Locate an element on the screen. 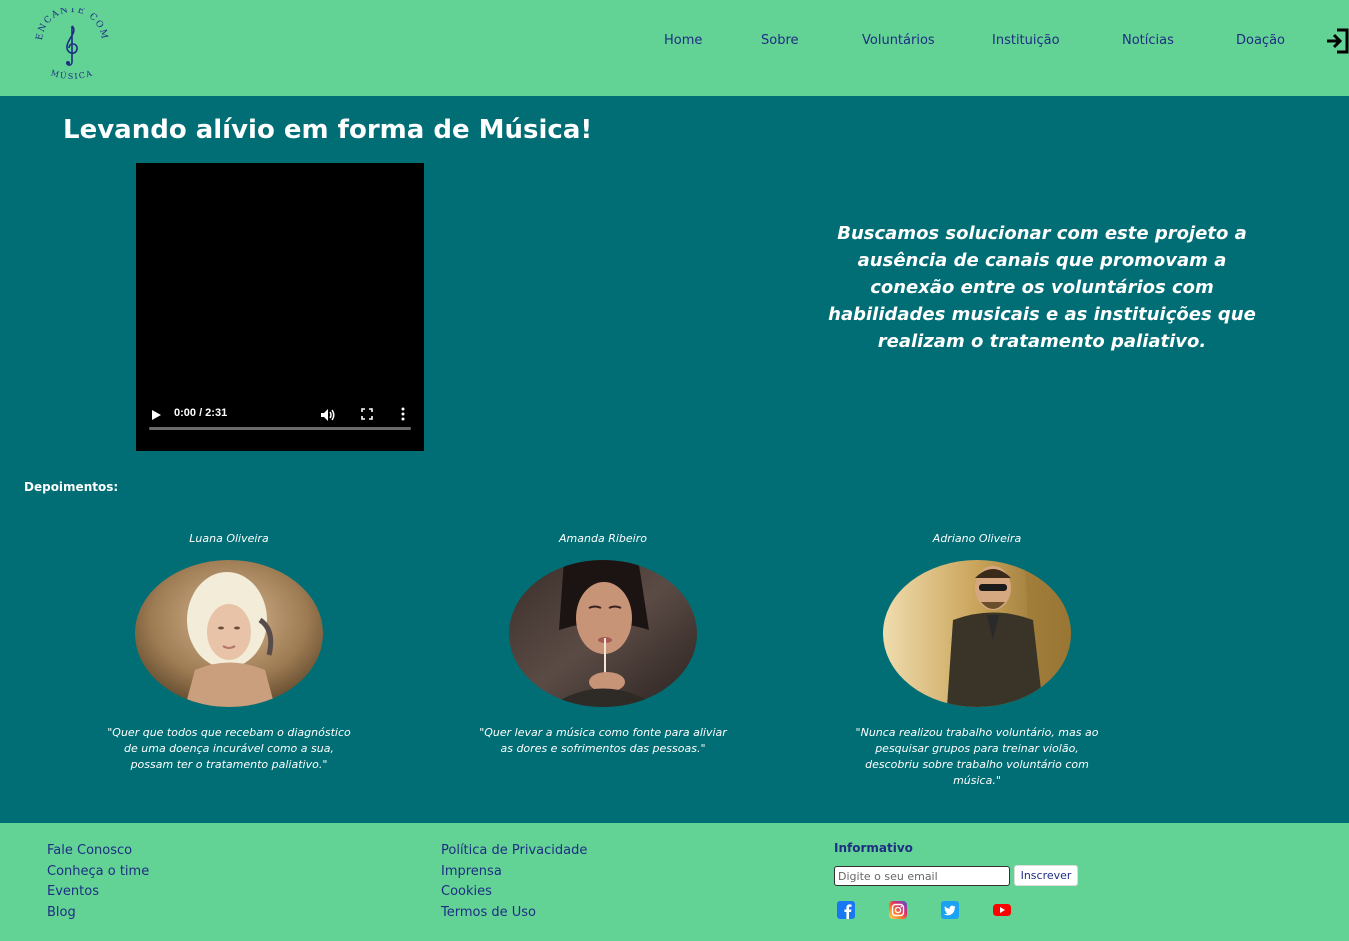 This screenshot has width=1349, height=941. logo: ENCANTE COM MÚSICA is located at coordinates (72, 48).